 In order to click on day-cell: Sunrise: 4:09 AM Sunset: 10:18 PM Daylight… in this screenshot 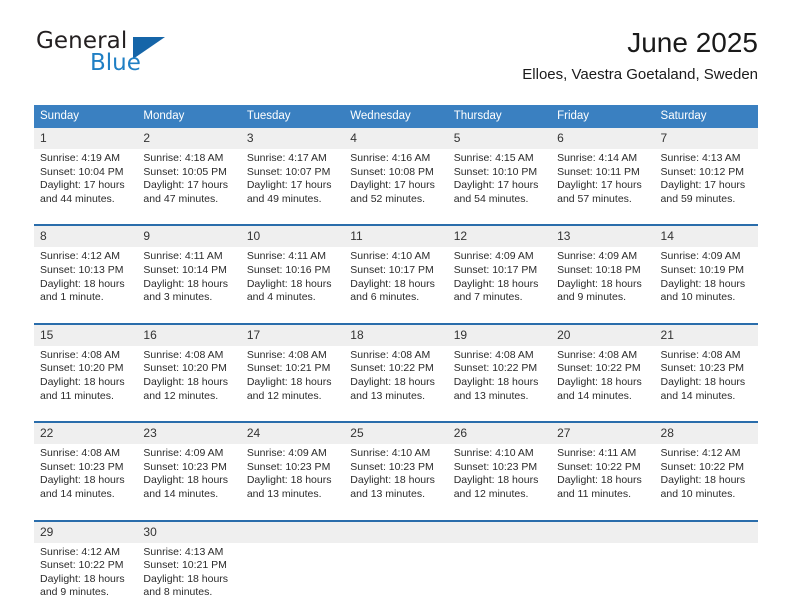, I will do `click(602, 277)`.